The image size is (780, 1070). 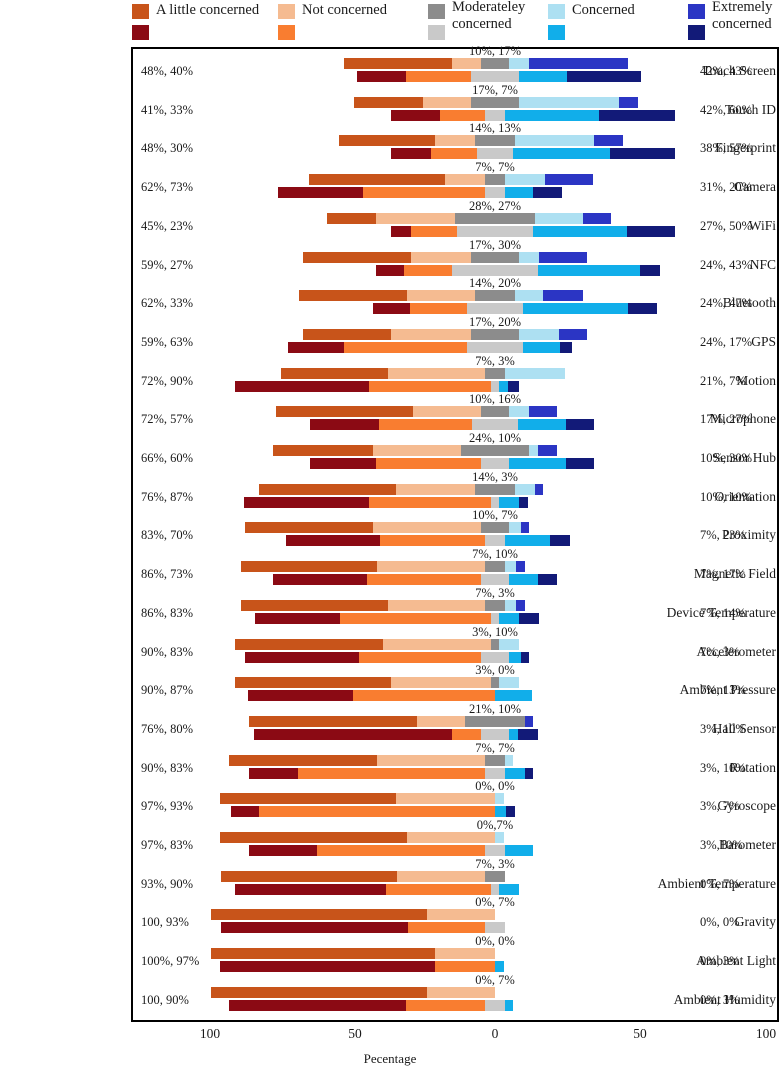 What do you see at coordinates (167, 883) in the screenshot?
I see `left-value-label: 93%, 90%` at bounding box center [167, 883].